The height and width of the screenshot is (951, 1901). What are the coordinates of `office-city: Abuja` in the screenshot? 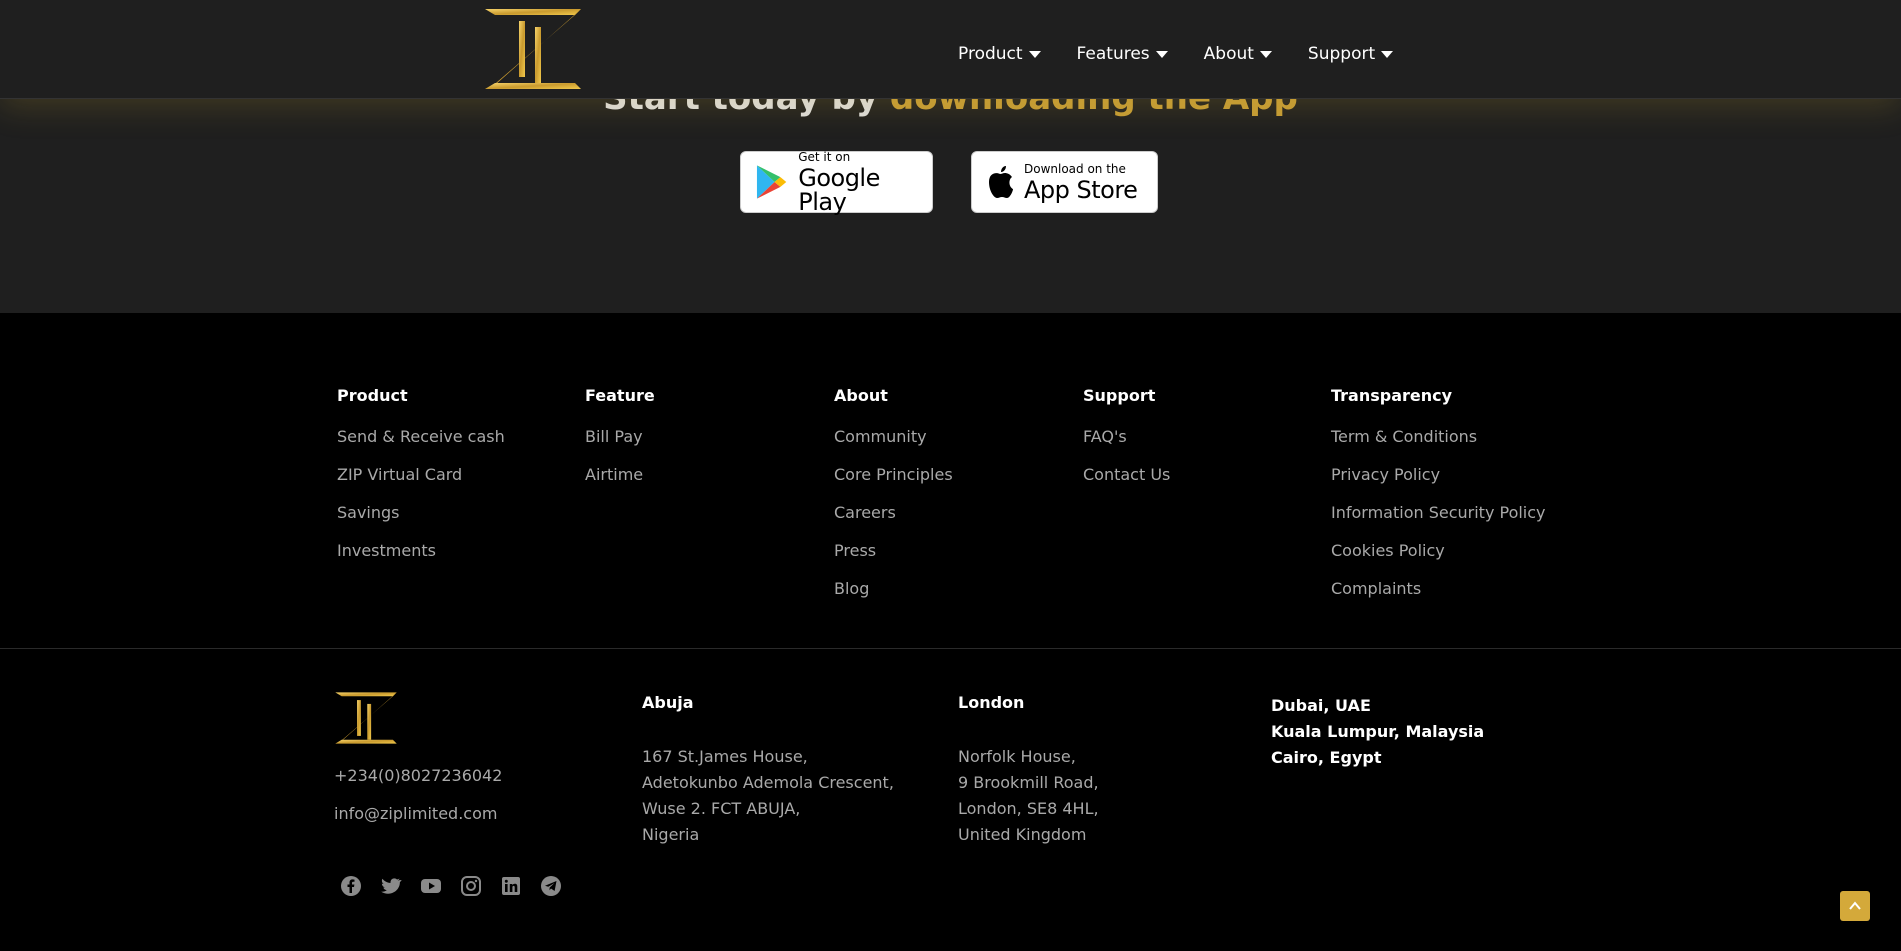 It's located at (668, 702).